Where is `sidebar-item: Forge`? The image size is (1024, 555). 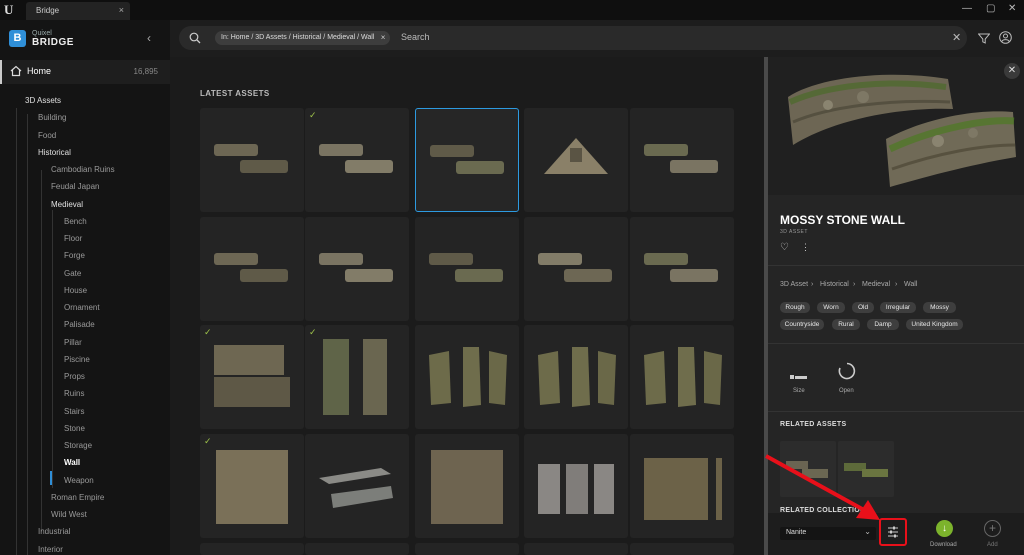 sidebar-item: Forge is located at coordinates (74, 255).